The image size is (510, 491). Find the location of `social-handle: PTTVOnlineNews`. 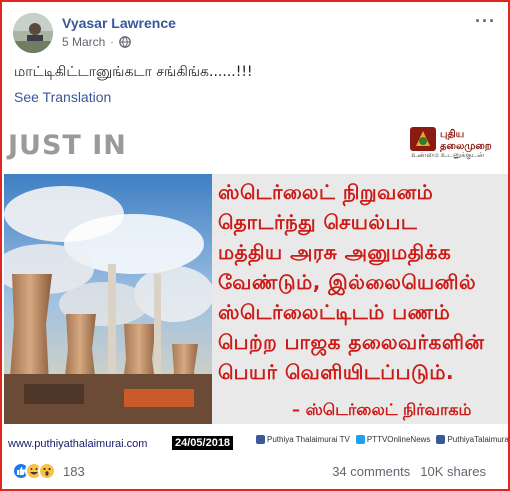

social-handle: PTTVOnlineNews is located at coordinates (392, 440).